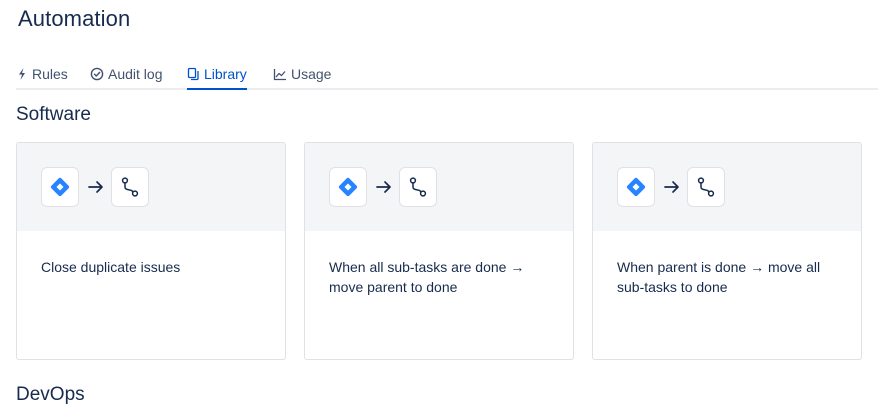  Describe the element at coordinates (311, 74) in the screenshot. I see `tab-label: Usage` at that location.